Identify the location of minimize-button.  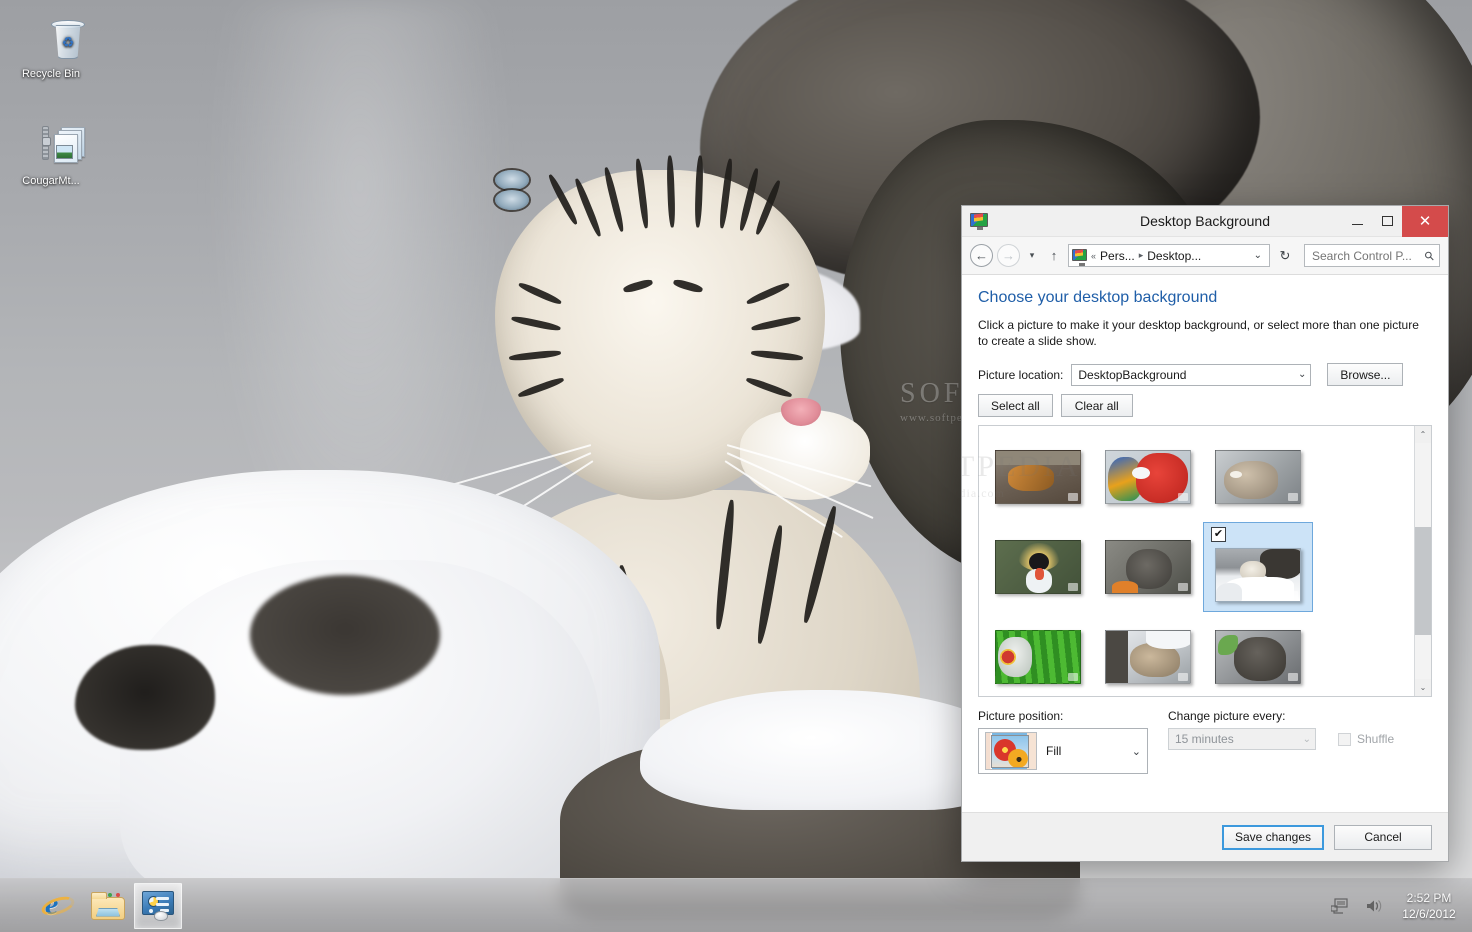
(1357, 221).